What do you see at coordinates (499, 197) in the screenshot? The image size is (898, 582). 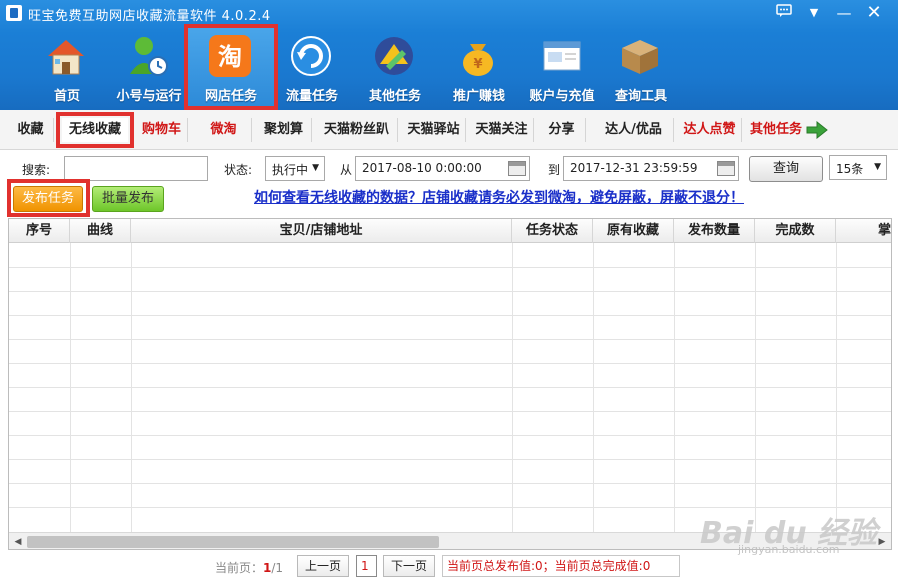 I see `help-notice-link: 如何查看无线收藏的数据？店铺收藏请务必发到微淘，避免屏蔽，屏蔽不退分！` at bounding box center [499, 197].